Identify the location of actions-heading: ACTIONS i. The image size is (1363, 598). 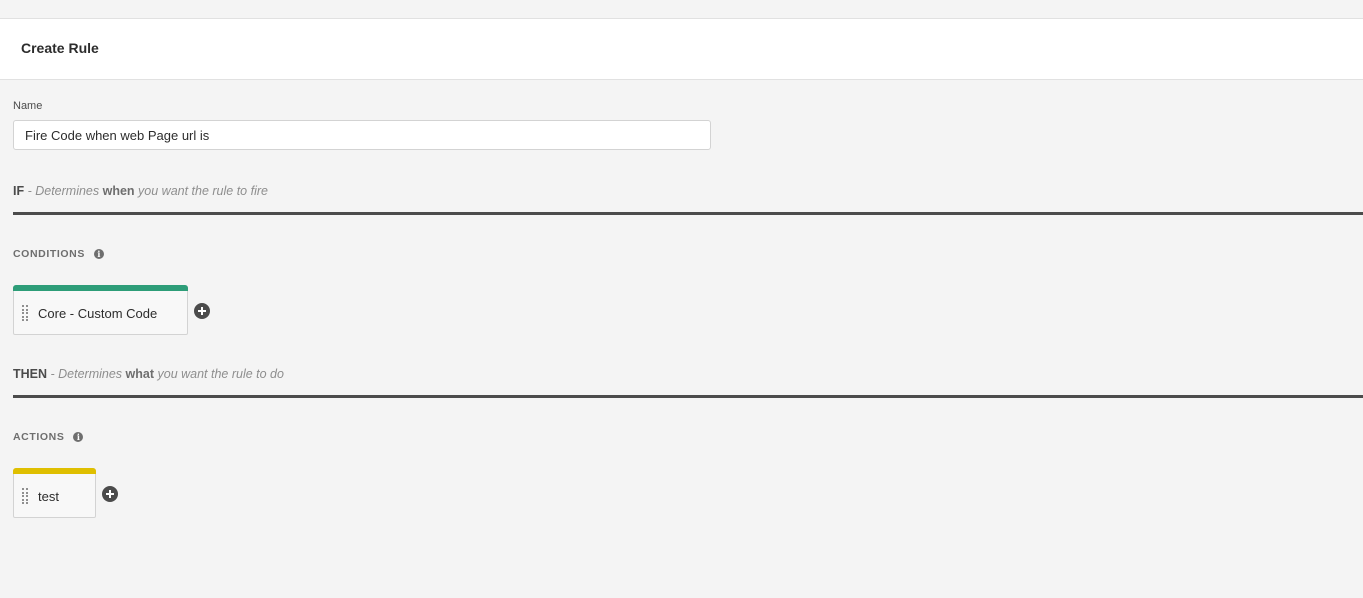
(48, 437).